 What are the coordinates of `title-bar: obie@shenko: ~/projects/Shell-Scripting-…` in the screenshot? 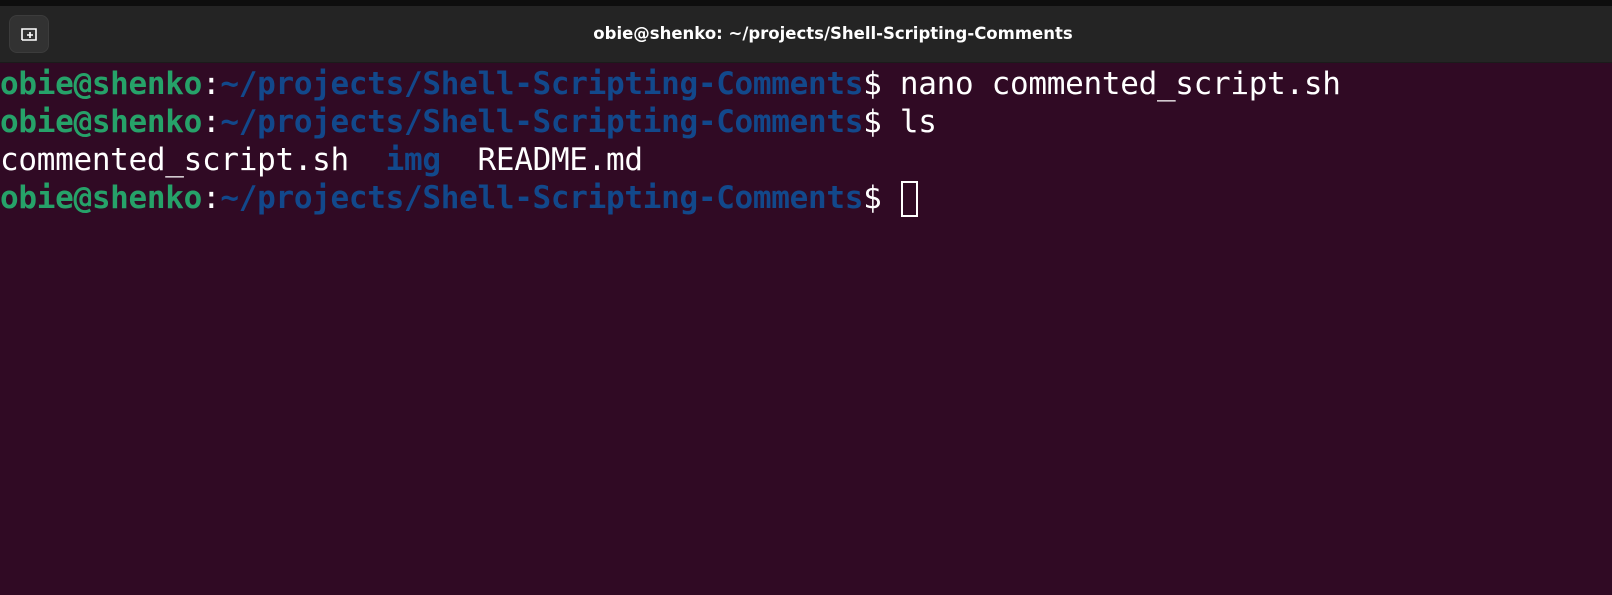 It's located at (806, 34).